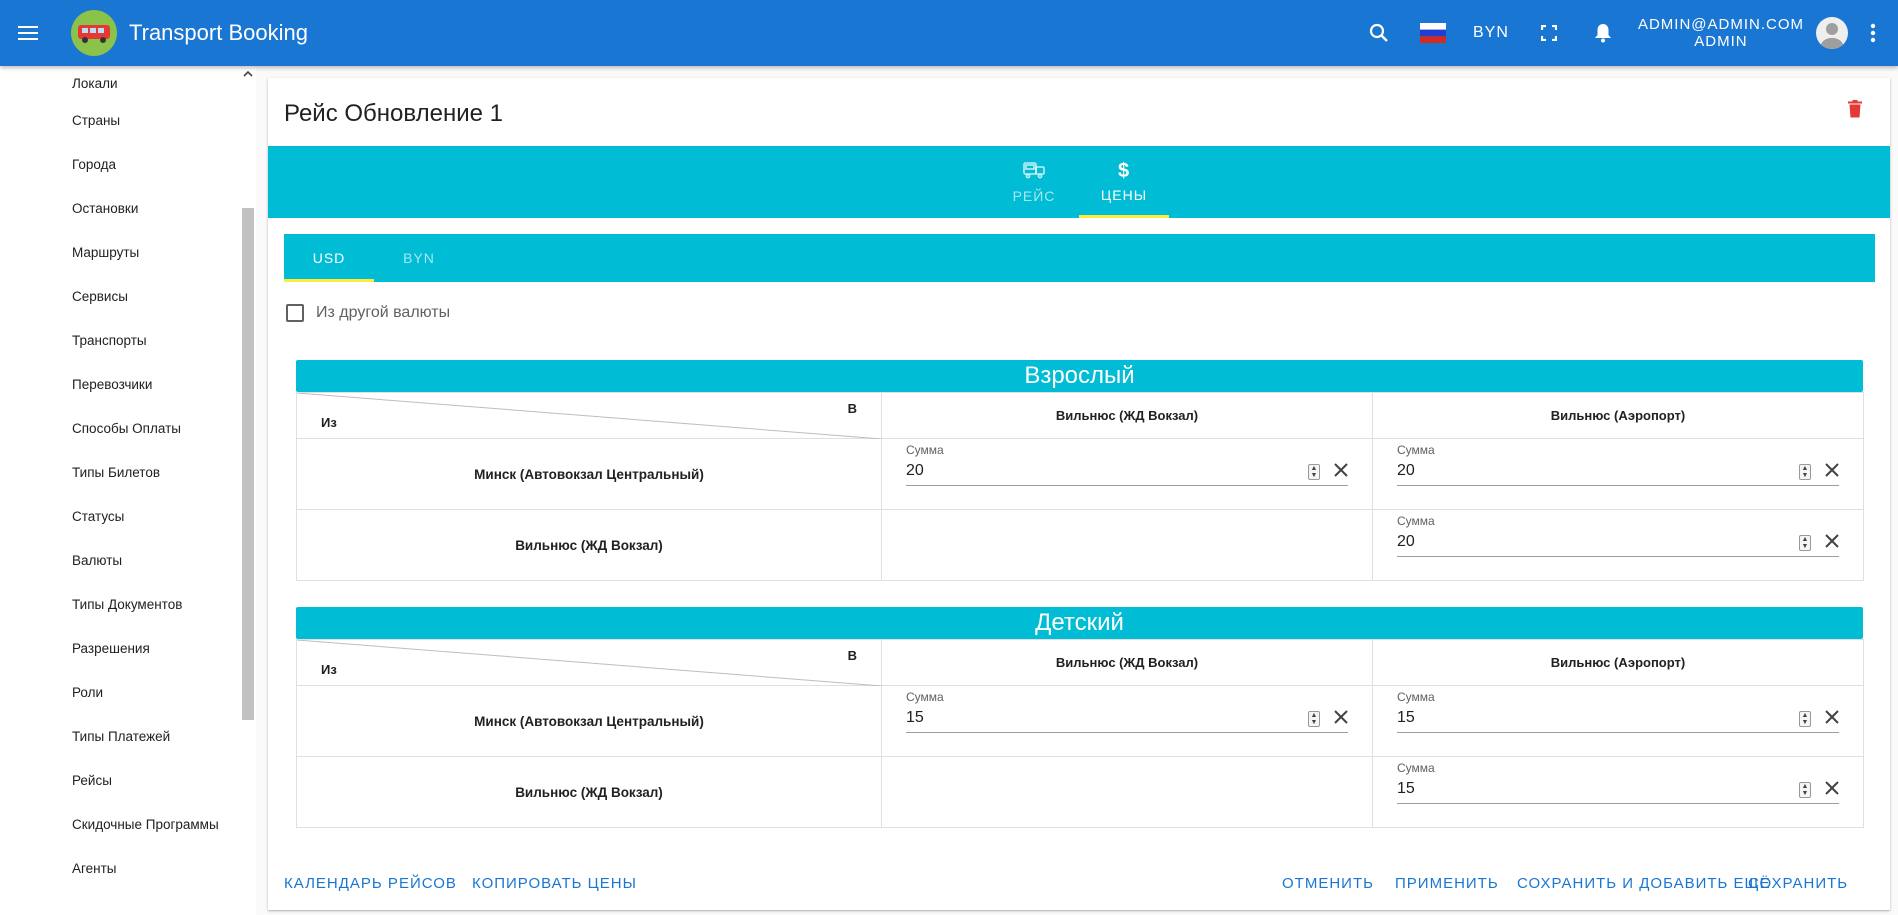 The width and height of the screenshot is (1898, 915). Describe the element at coordinates (128, 736) in the screenshot. I see `sidebar-item-payment-types: Типы Платежей` at that location.